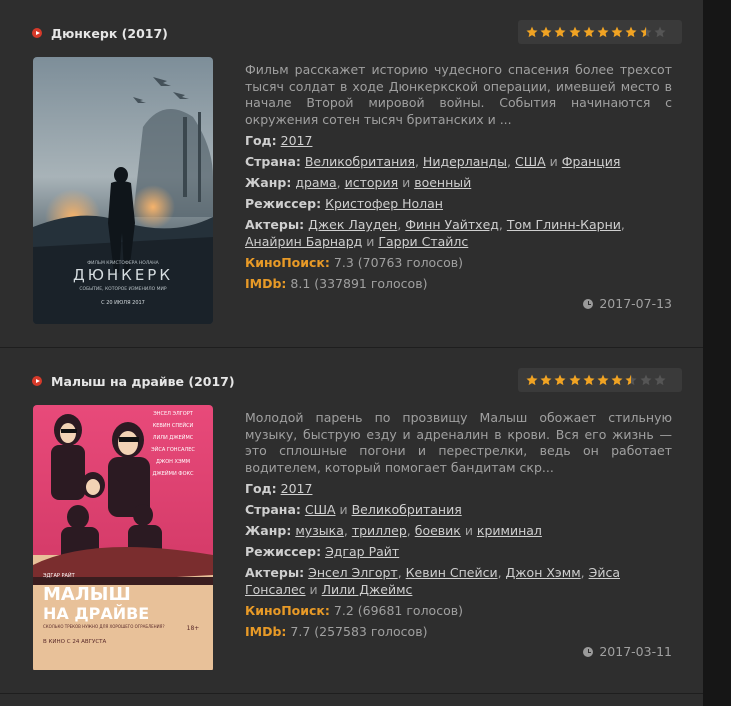 This screenshot has width=731, height=706. Describe the element at coordinates (173, 437) in the screenshot. I see `svg-text: ЛИЛИ ДЖЕЙМС` at that location.